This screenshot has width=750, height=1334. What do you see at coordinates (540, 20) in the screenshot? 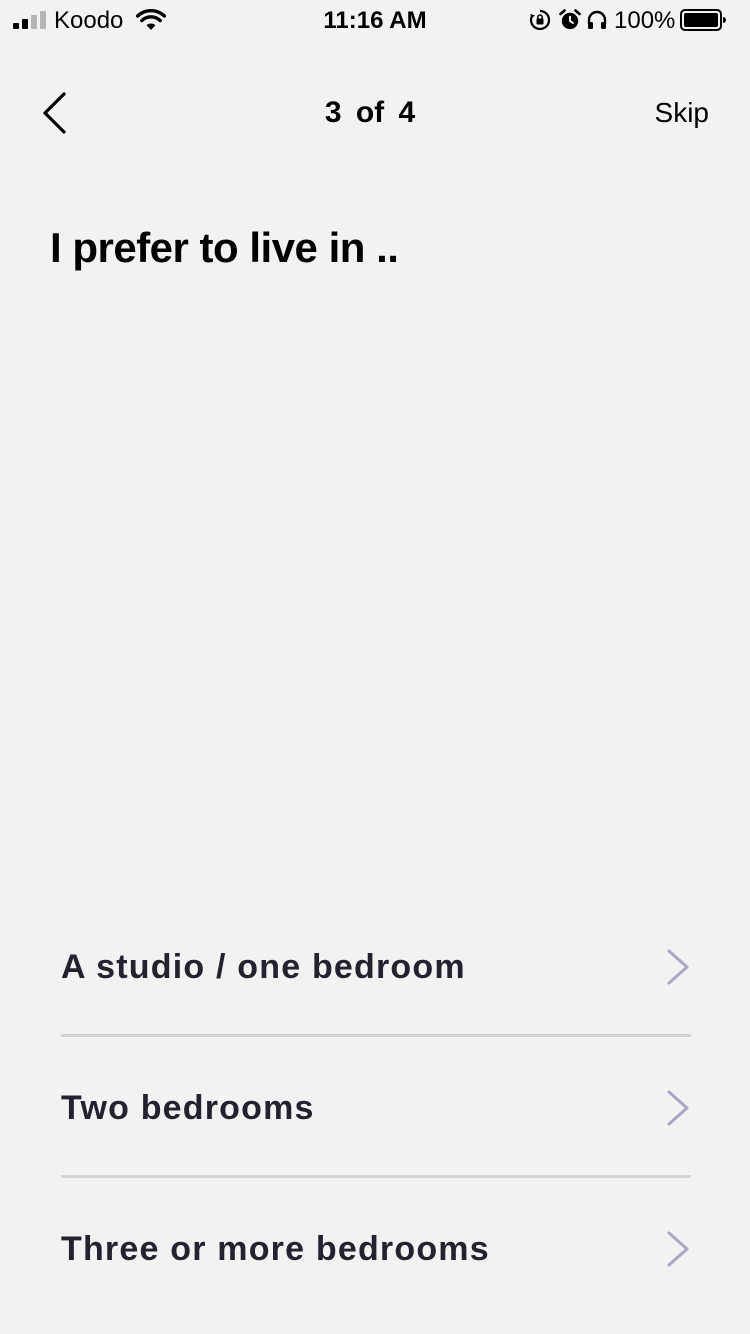
I see `orientation-lock-icon` at bounding box center [540, 20].